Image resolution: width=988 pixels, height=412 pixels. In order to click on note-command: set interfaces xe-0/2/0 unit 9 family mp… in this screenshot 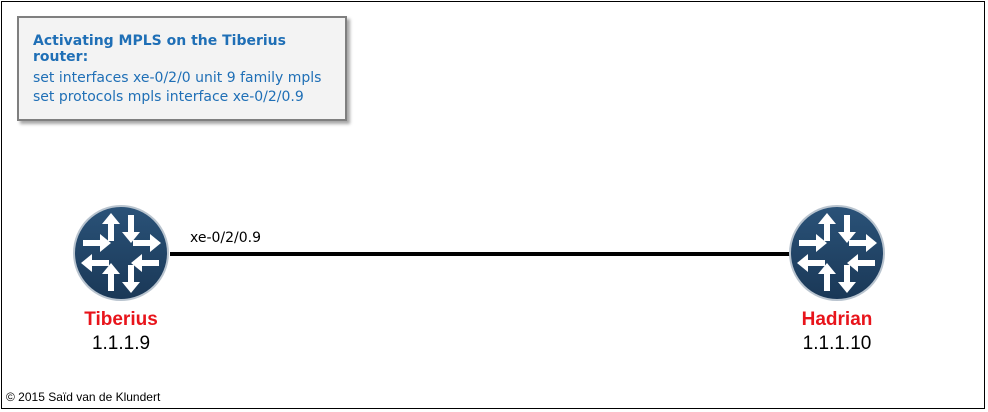, I will do `click(177, 78)`.